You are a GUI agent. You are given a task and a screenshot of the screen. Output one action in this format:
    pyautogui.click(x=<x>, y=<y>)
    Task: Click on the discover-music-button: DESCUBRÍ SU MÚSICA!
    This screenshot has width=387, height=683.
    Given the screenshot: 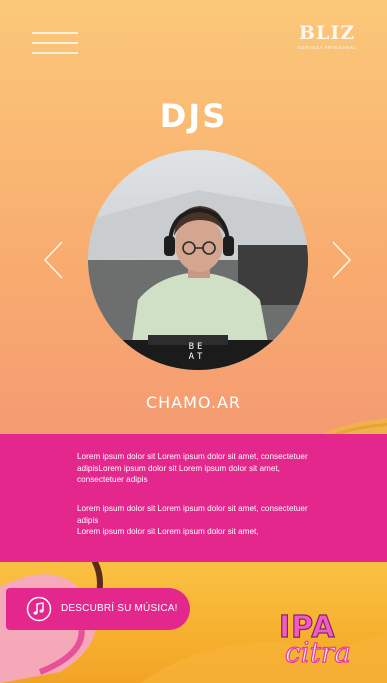 What is the action you would take?
    pyautogui.click(x=98, y=609)
    